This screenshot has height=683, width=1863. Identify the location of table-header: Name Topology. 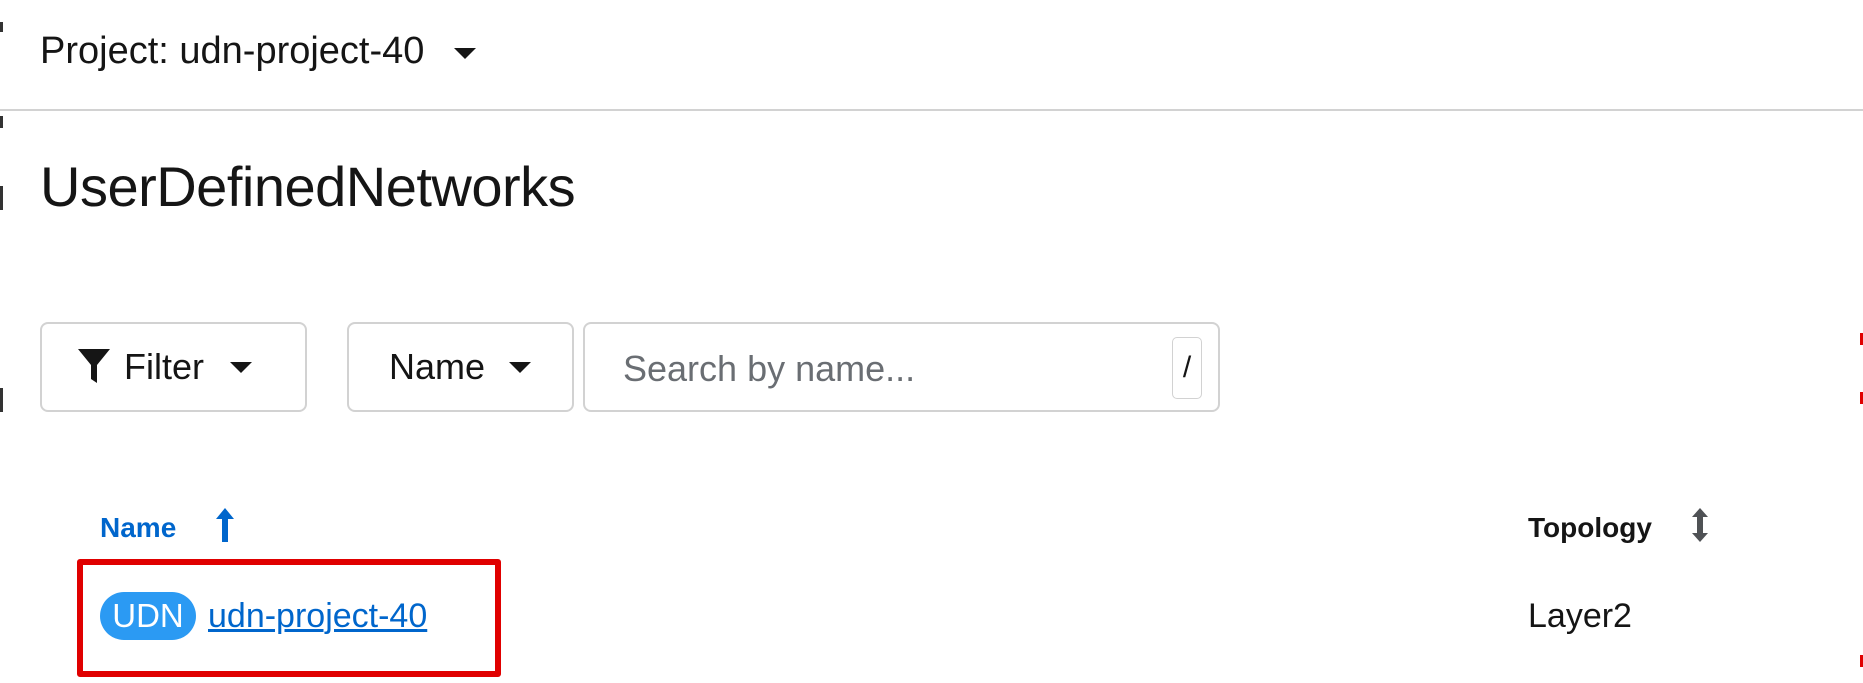
(931, 525).